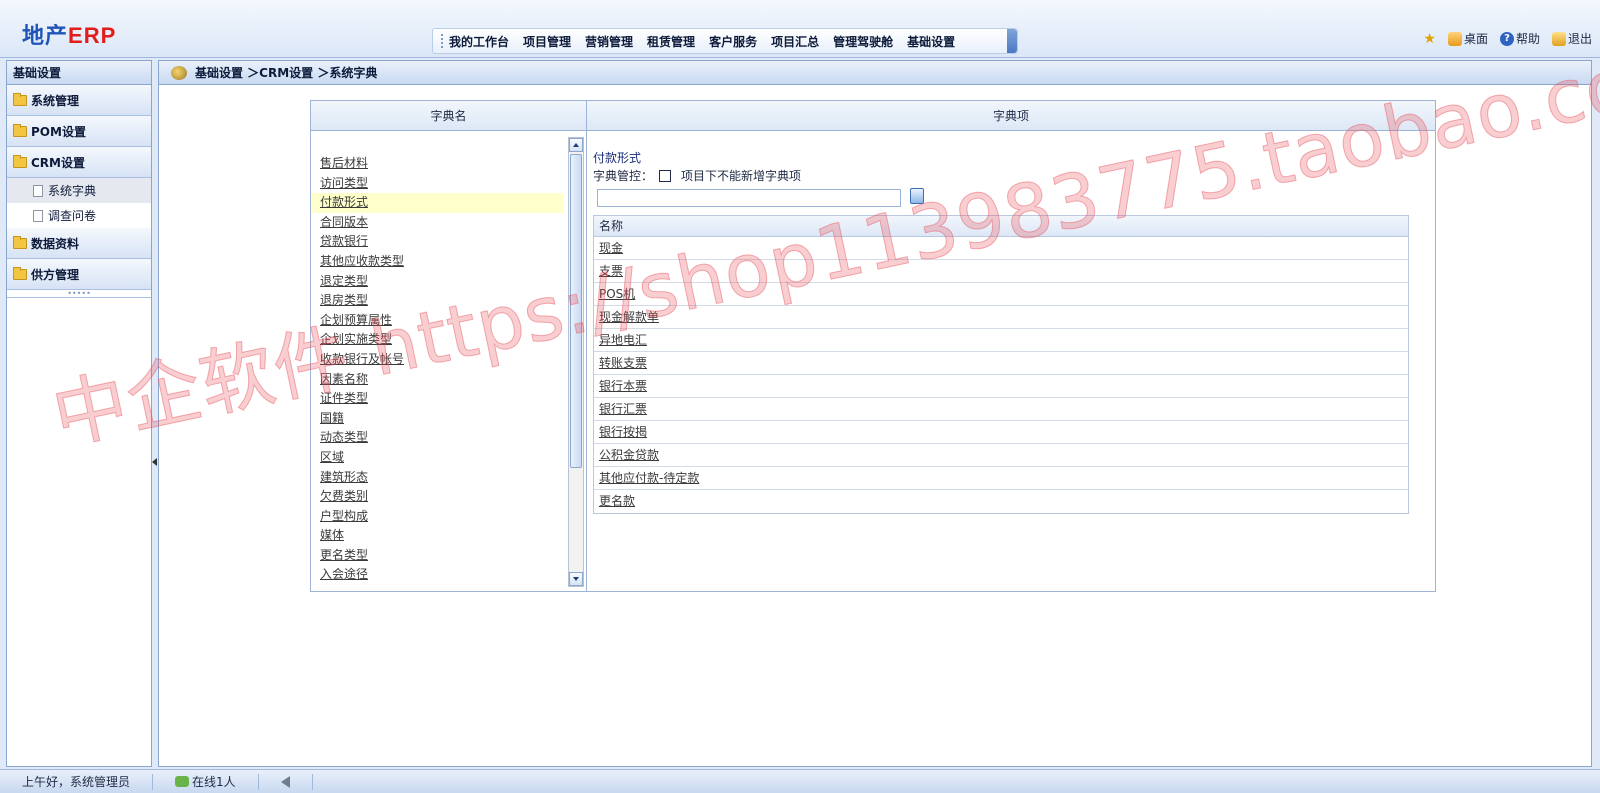 This screenshot has height=793, width=1600. What do you see at coordinates (479, 41) in the screenshot?
I see `nav-workbench: 我的工作台` at bounding box center [479, 41].